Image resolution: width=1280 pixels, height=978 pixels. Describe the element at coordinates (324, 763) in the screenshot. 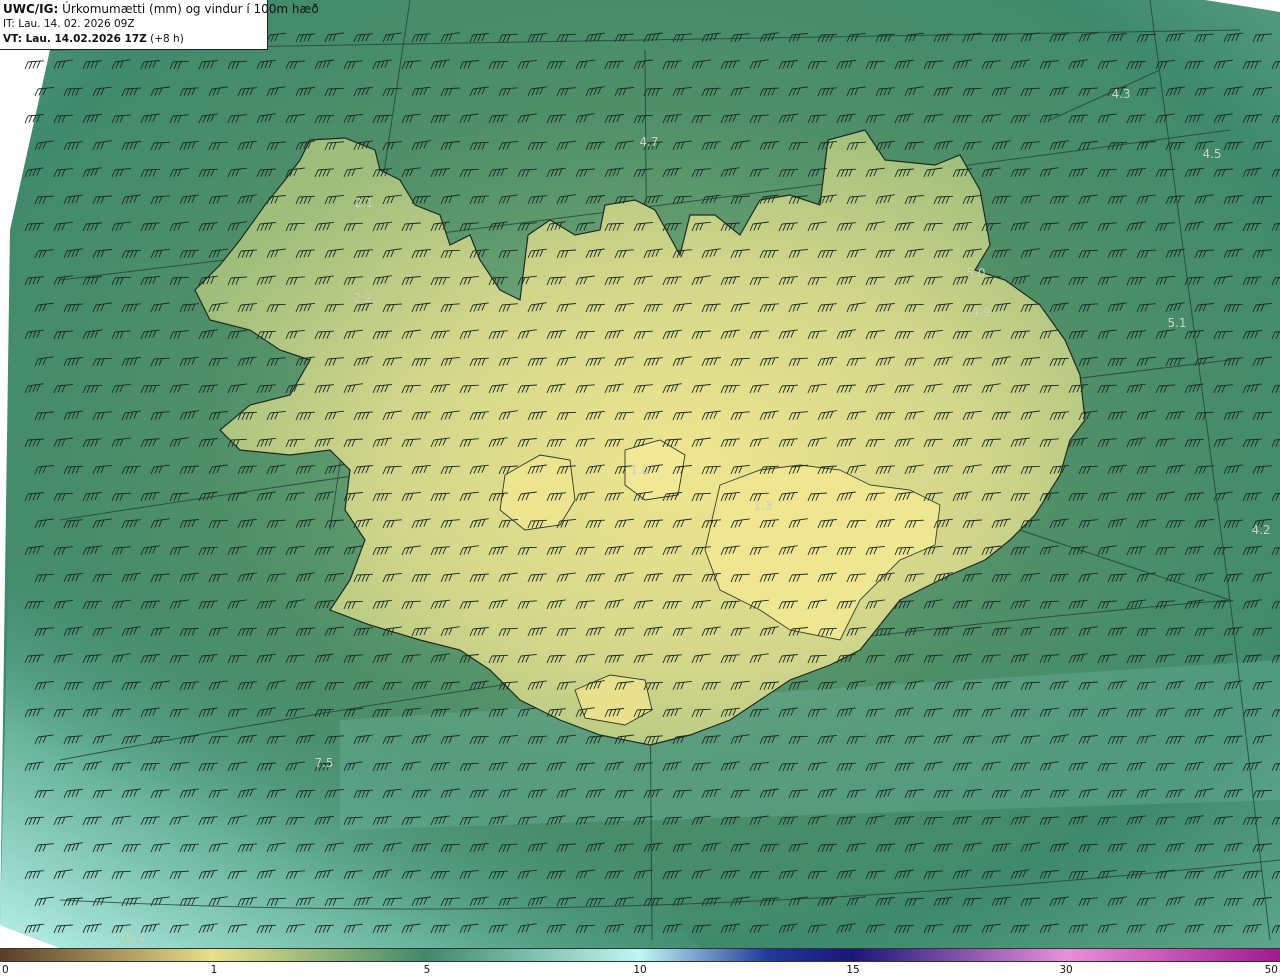

I see `map-value-label: 7.5` at that location.